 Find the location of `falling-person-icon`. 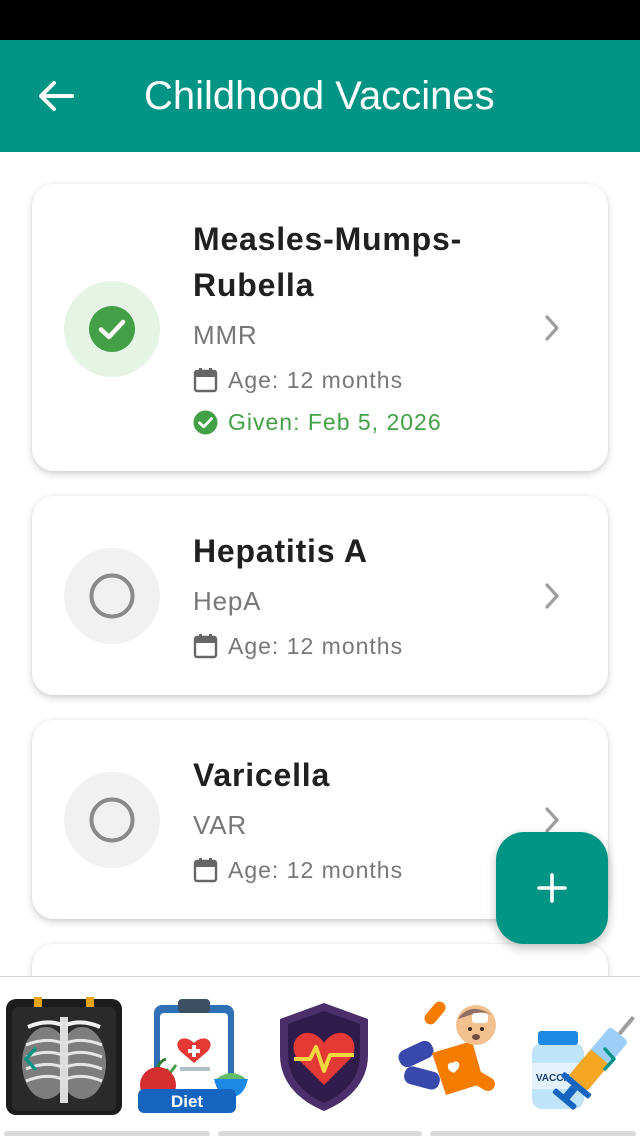

falling-person-icon is located at coordinates (447, 1048).